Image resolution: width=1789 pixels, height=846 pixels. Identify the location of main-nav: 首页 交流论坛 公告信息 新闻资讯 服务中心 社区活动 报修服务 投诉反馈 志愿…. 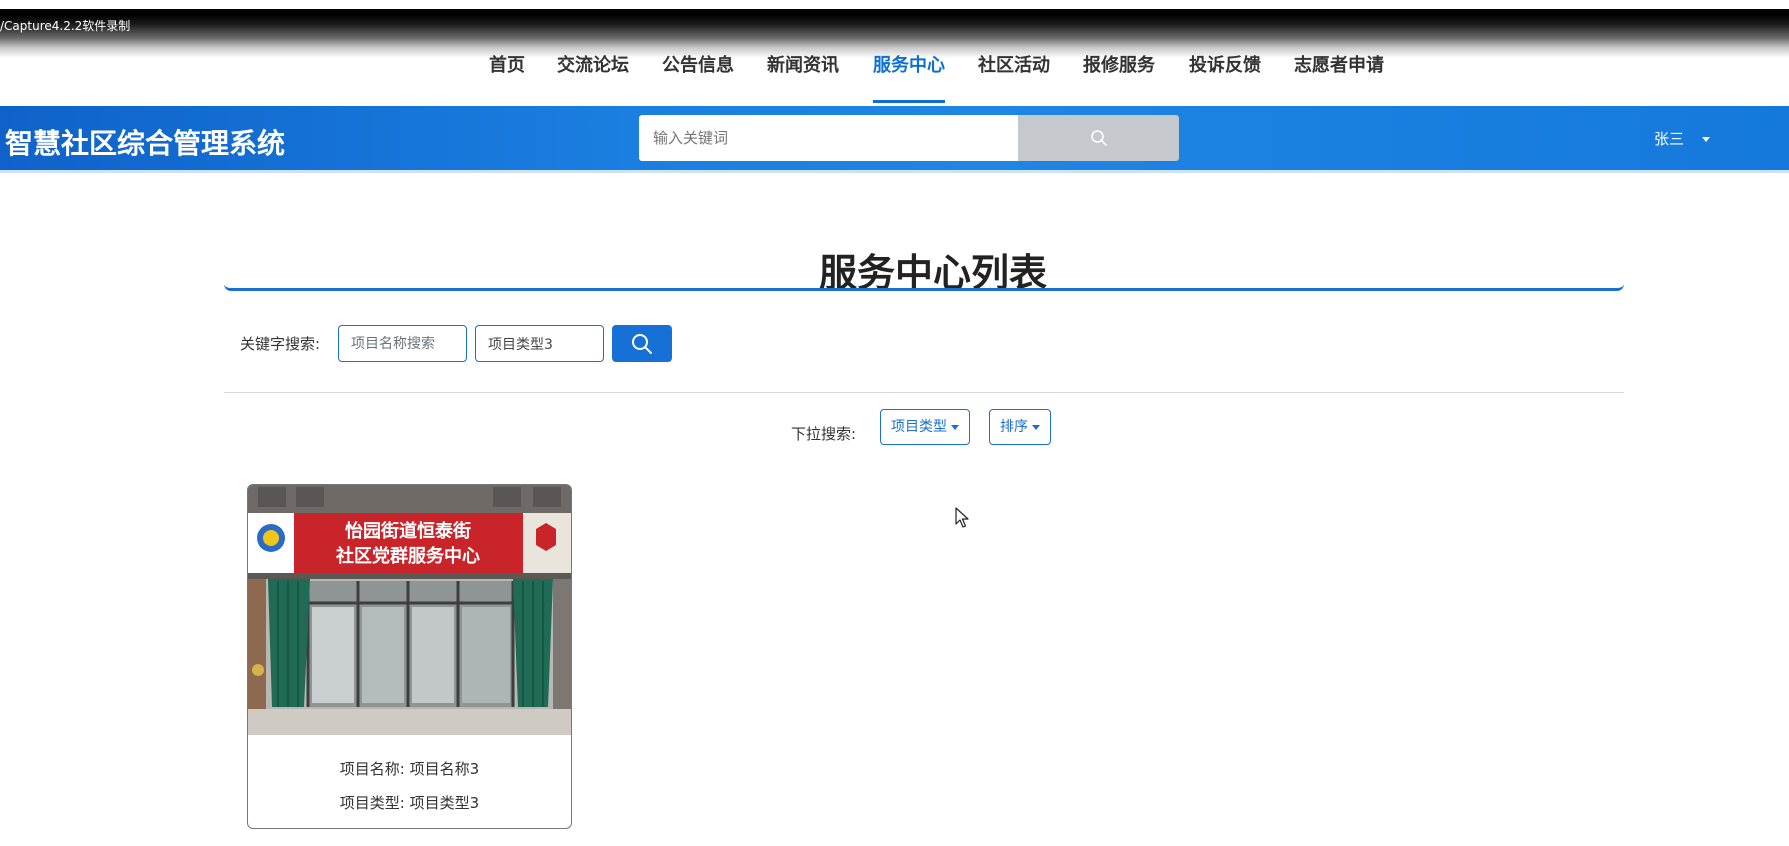
(894, 73).